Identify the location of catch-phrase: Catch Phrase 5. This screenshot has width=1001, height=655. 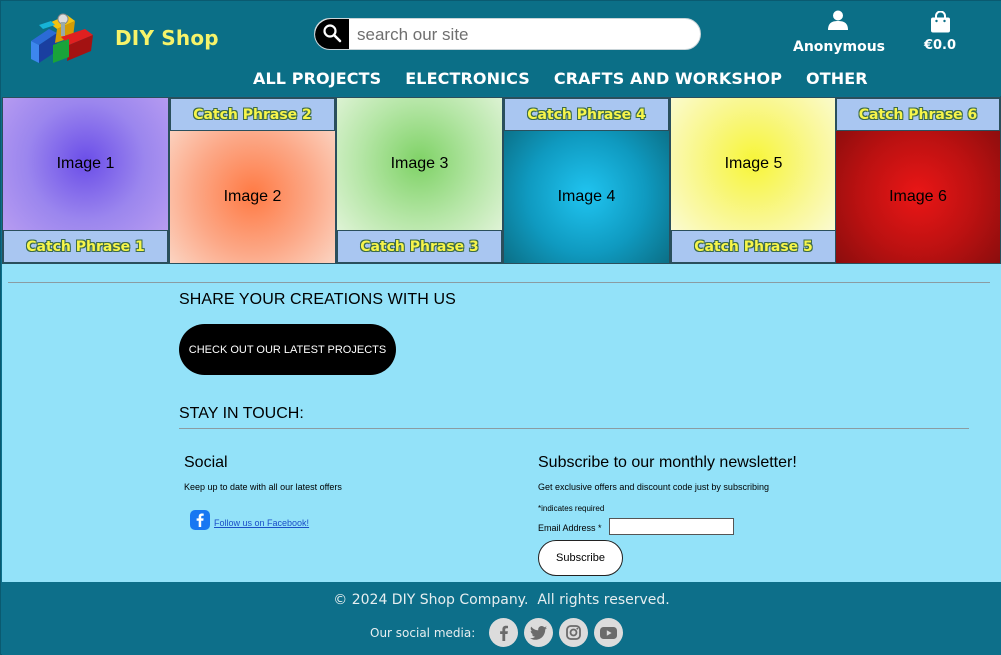
(753, 246).